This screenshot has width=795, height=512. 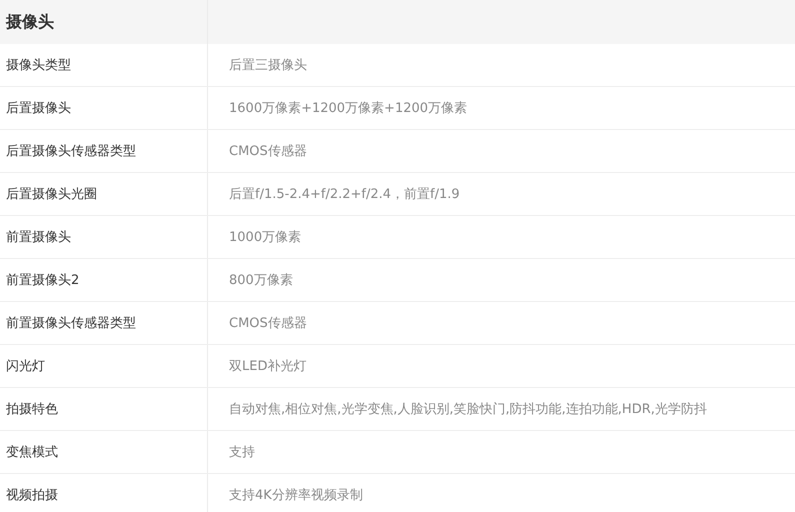 What do you see at coordinates (261, 280) in the screenshot?
I see `spec-value: 800万像素` at bounding box center [261, 280].